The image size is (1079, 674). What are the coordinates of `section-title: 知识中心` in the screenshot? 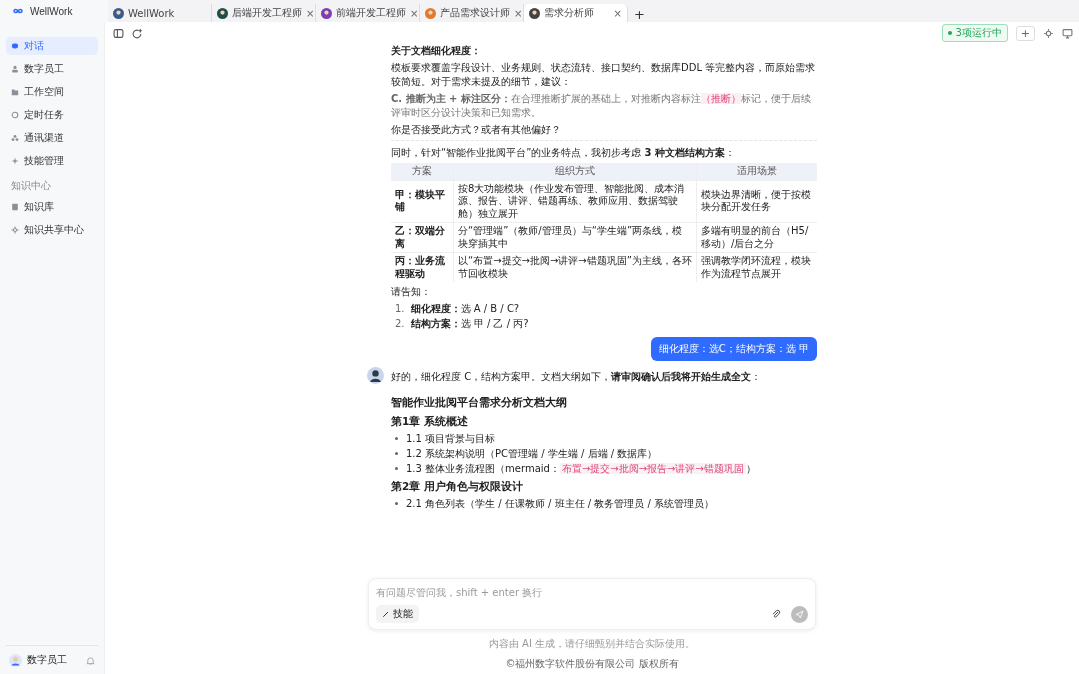 It's located at (31, 186).